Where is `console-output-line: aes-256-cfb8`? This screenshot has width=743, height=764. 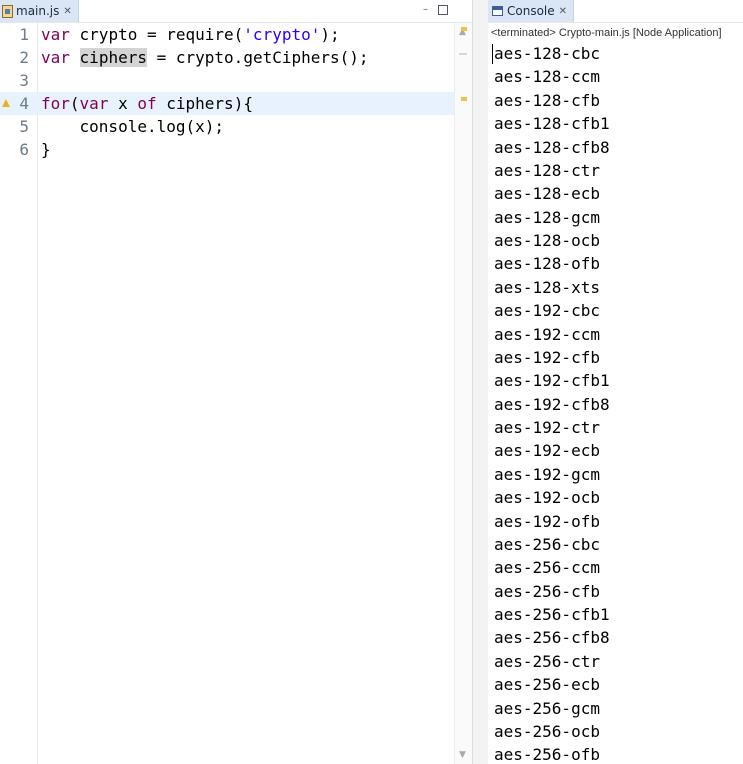
console-output-line: aes-256-cfb8 is located at coordinates (552, 638).